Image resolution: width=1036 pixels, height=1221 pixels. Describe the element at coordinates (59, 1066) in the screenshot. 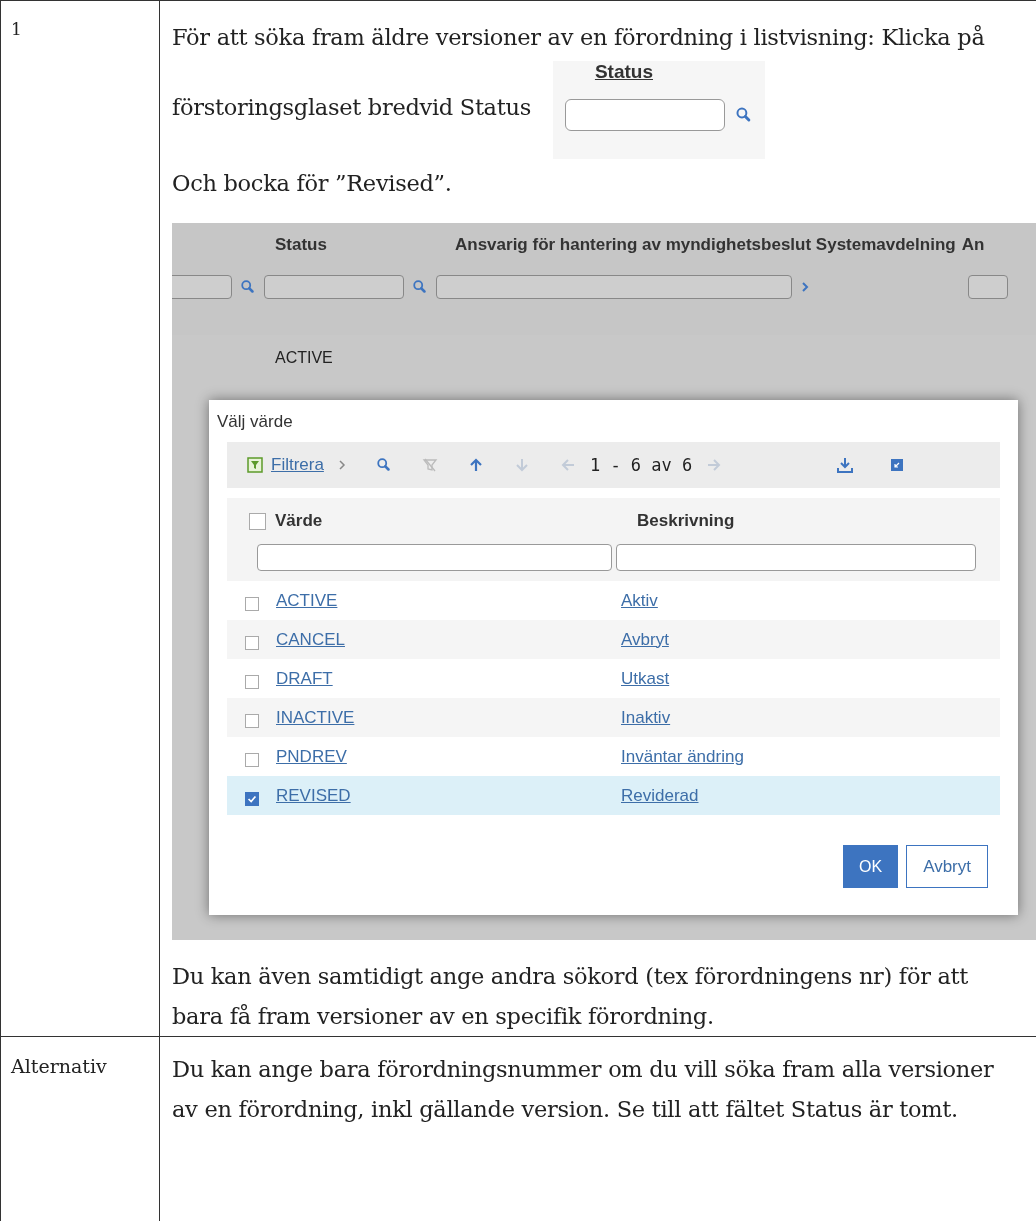

I see `row-label: Alternativ` at that location.